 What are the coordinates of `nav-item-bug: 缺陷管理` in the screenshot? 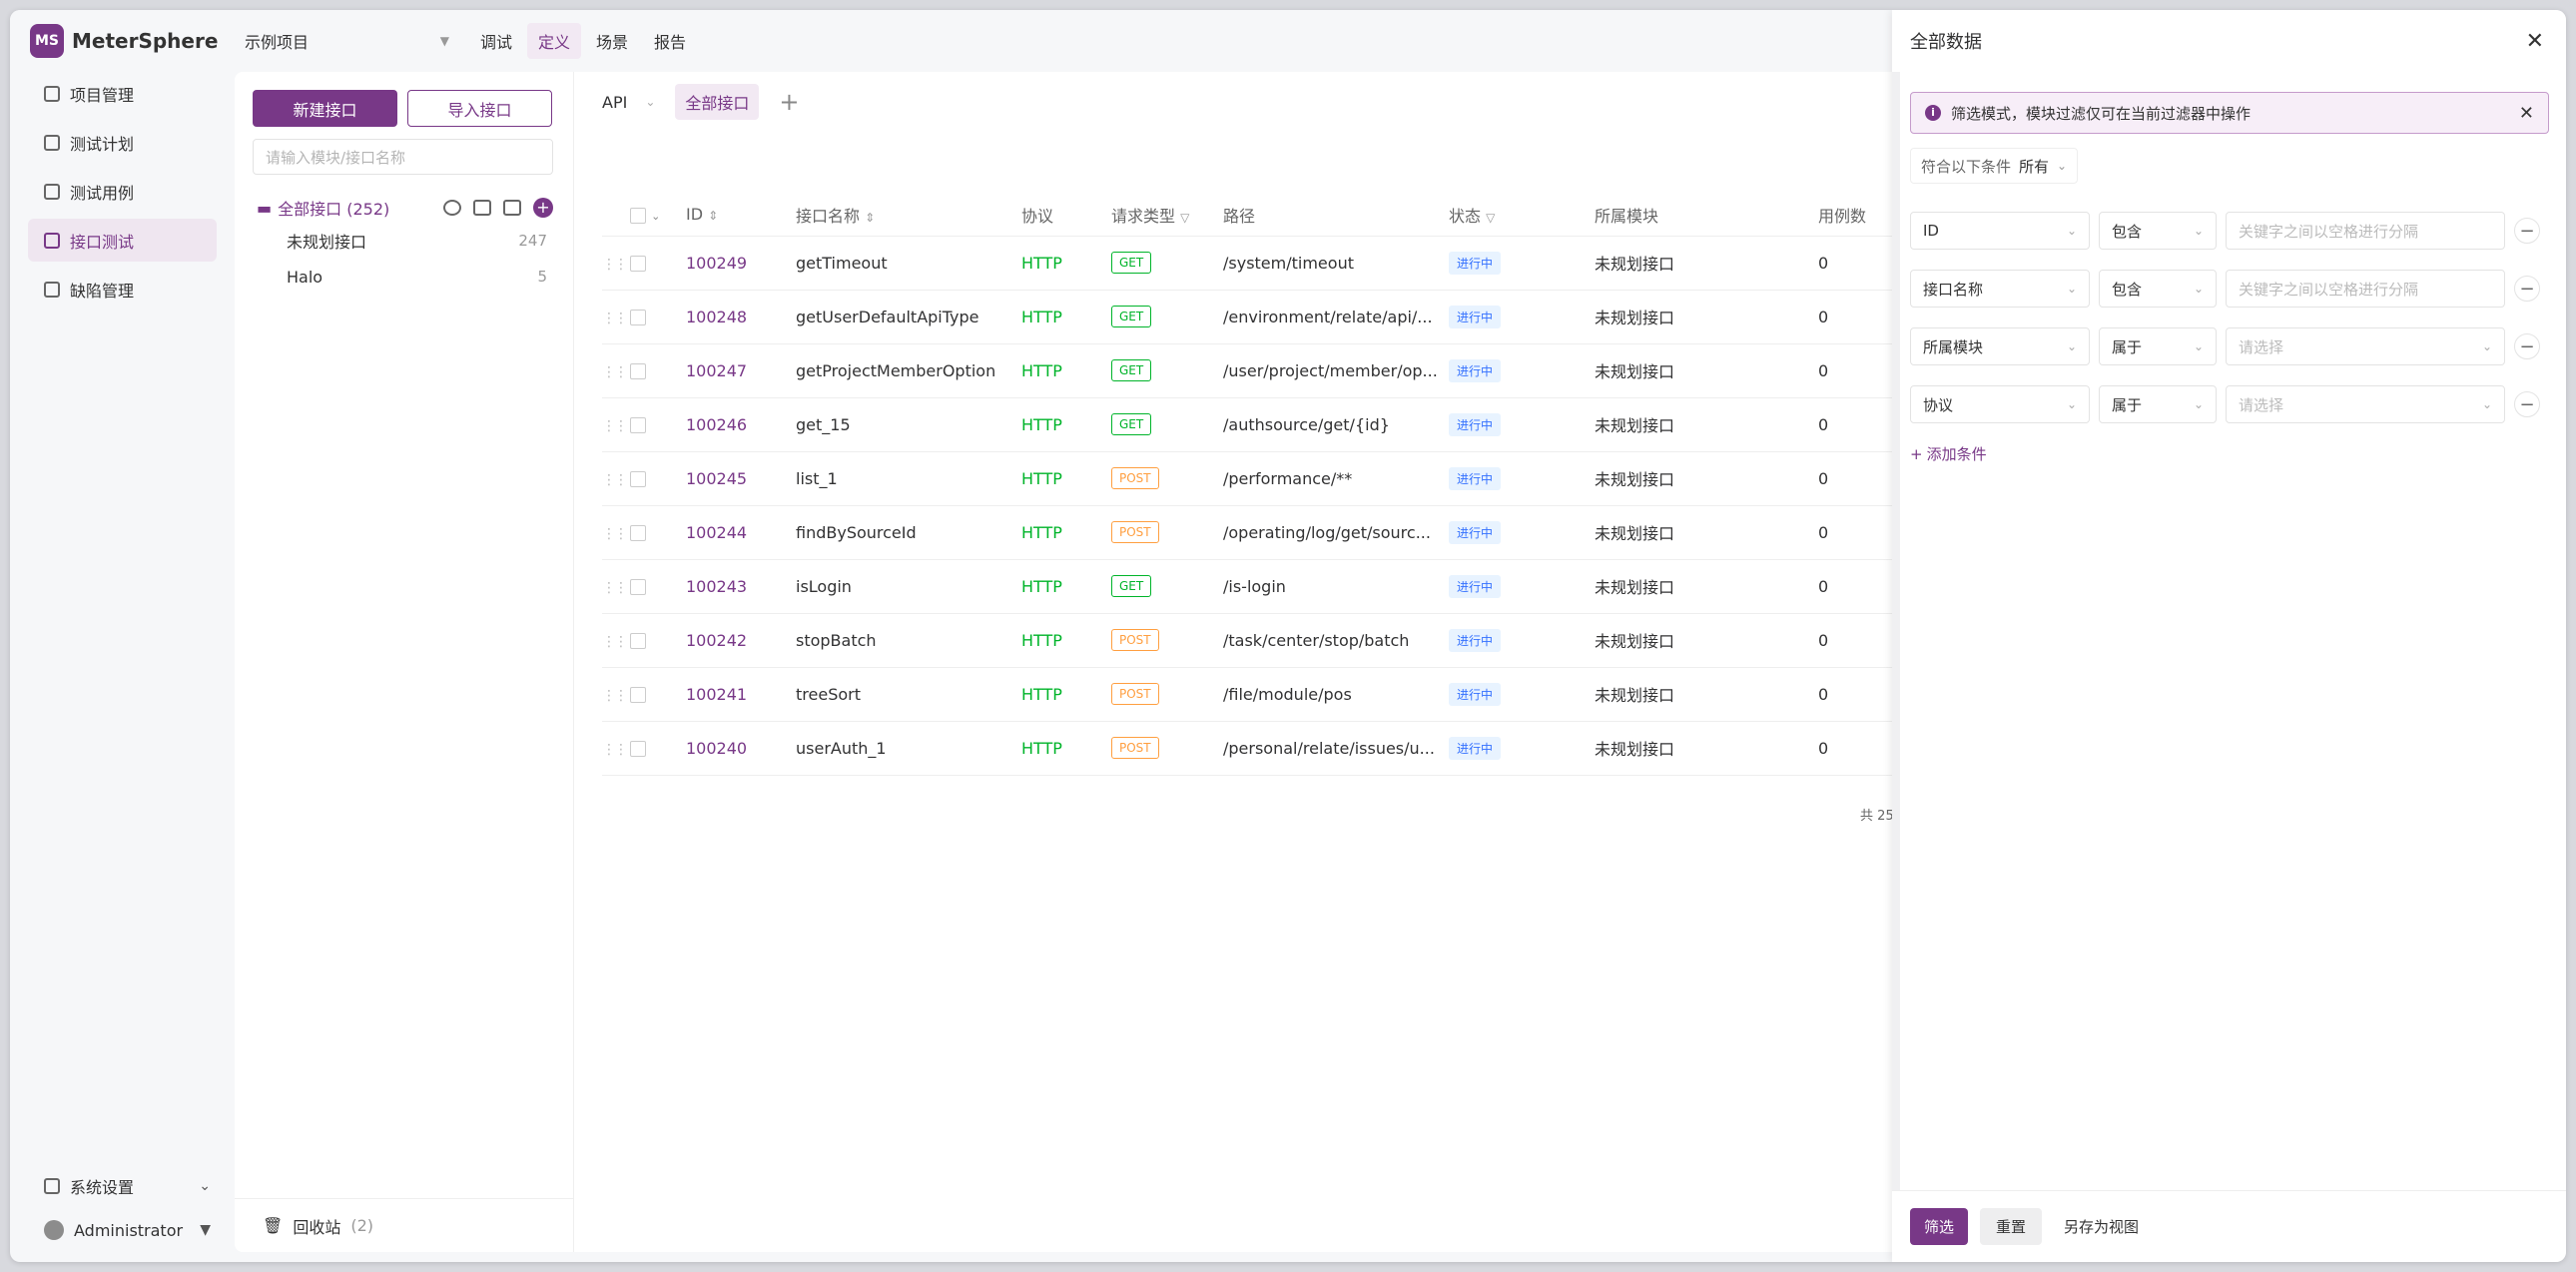 It's located at (122, 289).